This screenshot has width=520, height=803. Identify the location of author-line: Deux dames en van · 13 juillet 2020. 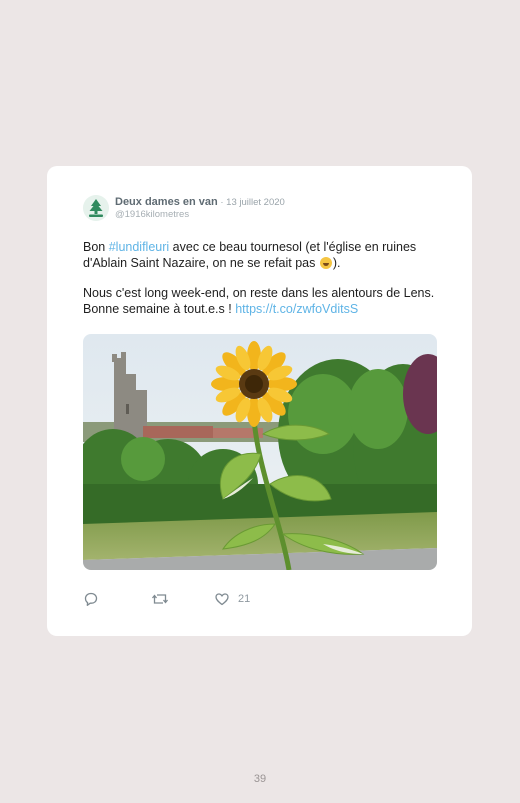
(200, 202).